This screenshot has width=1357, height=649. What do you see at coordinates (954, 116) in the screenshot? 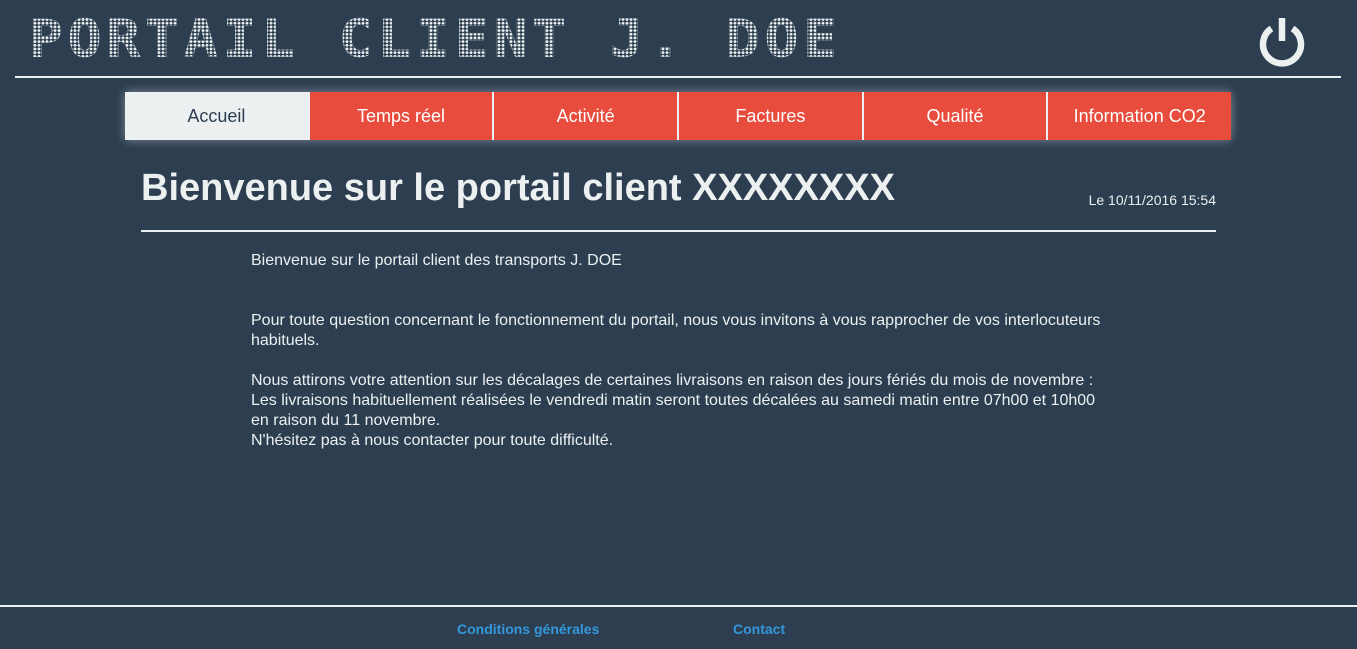
I see `tab-qualite: Qualité` at bounding box center [954, 116].